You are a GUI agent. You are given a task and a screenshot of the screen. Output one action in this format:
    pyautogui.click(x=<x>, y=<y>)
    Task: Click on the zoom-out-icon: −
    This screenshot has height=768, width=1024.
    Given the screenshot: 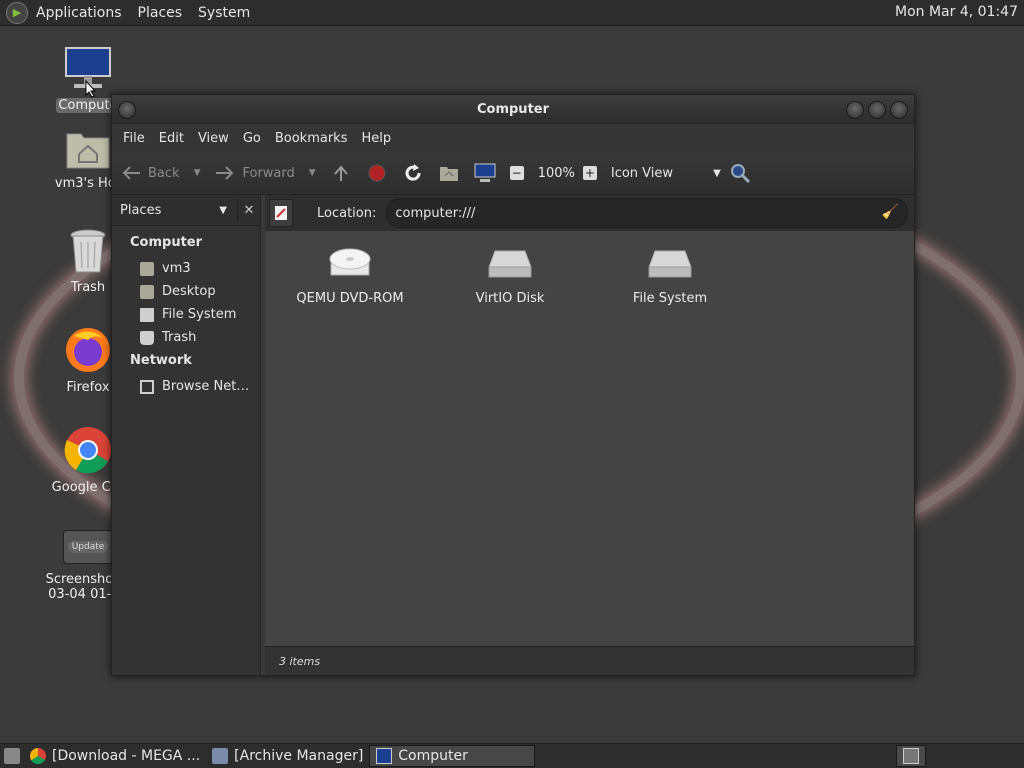 What is the action you would take?
    pyautogui.click(x=516, y=173)
    